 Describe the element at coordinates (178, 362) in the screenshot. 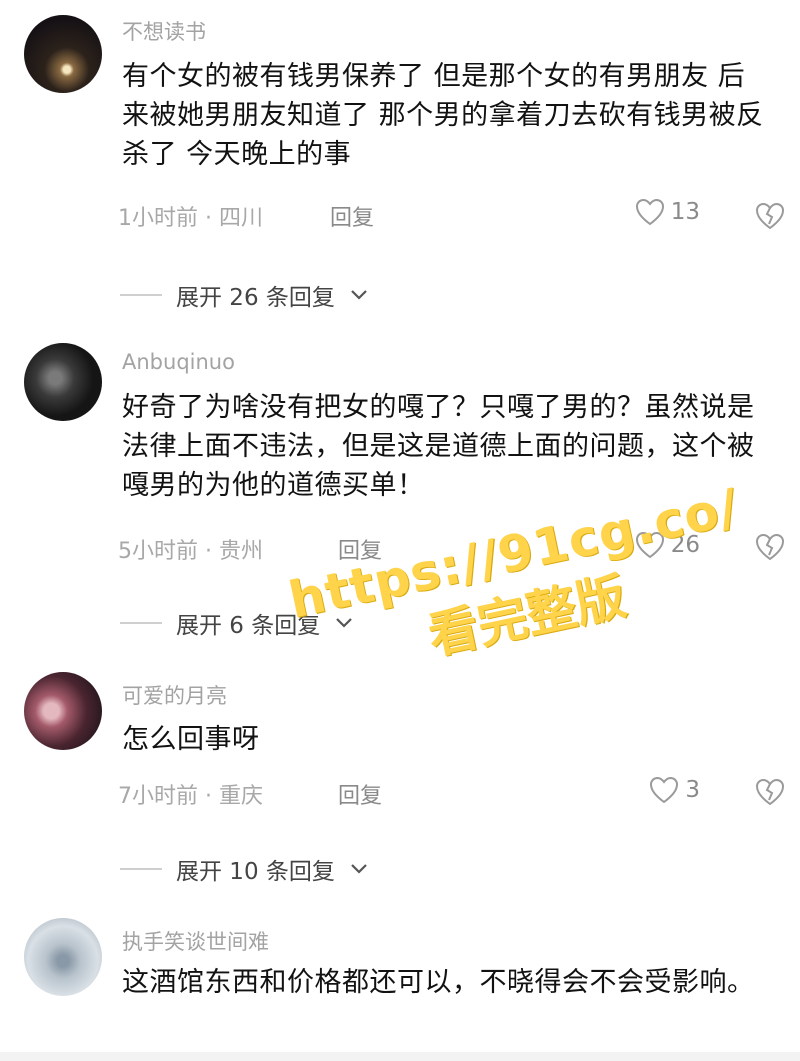

I see `comment-username: Anbuqinuo` at that location.